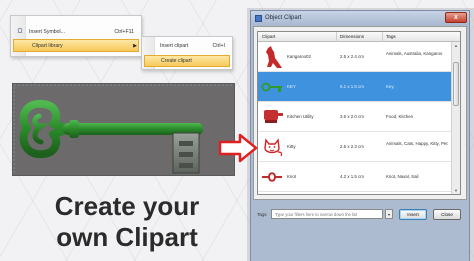 This screenshot has width=474, height=261. Describe the element at coordinates (352, 36) in the screenshot. I see `column-header-dimensions: Dimensions` at that location.